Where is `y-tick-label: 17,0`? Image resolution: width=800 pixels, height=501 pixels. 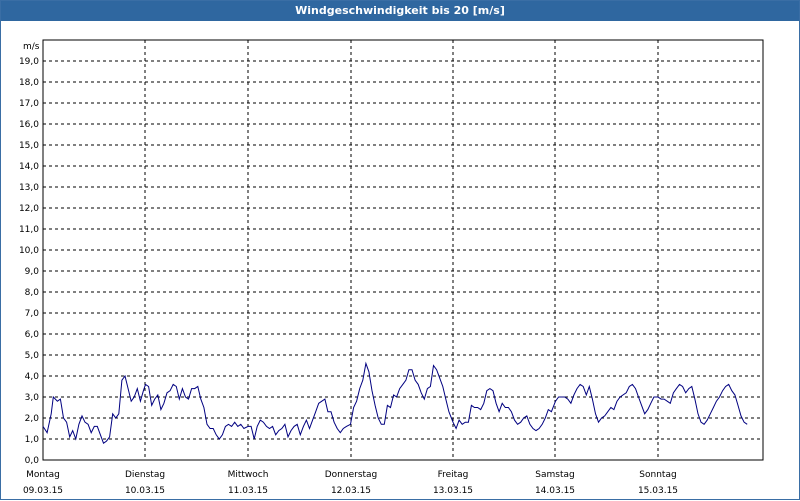
y-tick-label: 17,0 is located at coordinates (29, 104).